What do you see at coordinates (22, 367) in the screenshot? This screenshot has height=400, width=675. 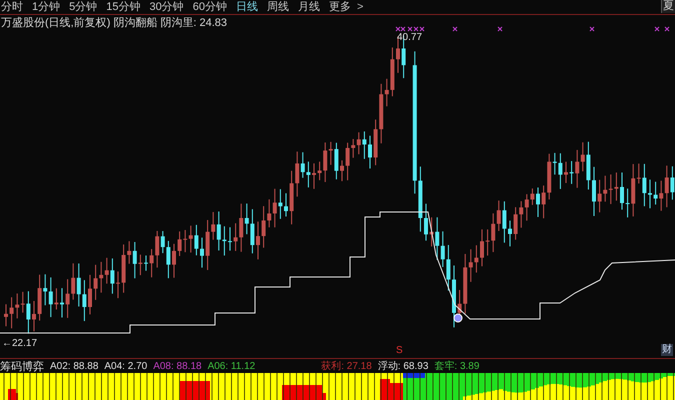 I see `indicator-panel-name: 筹码博弈` at bounding box center [22, 367].